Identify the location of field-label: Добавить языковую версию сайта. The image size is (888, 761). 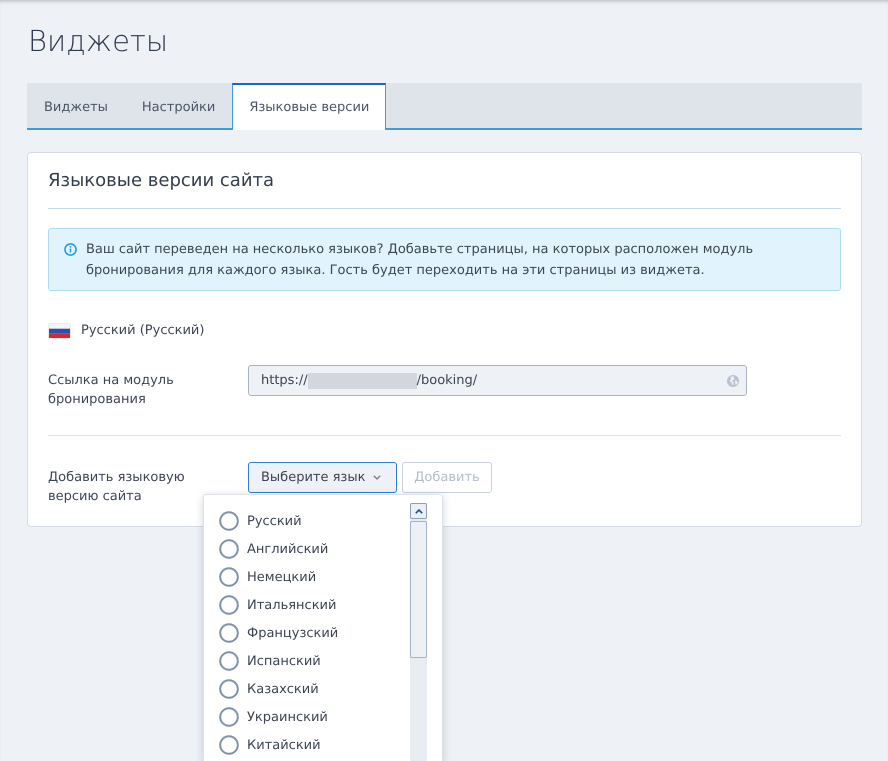
(117, 487).